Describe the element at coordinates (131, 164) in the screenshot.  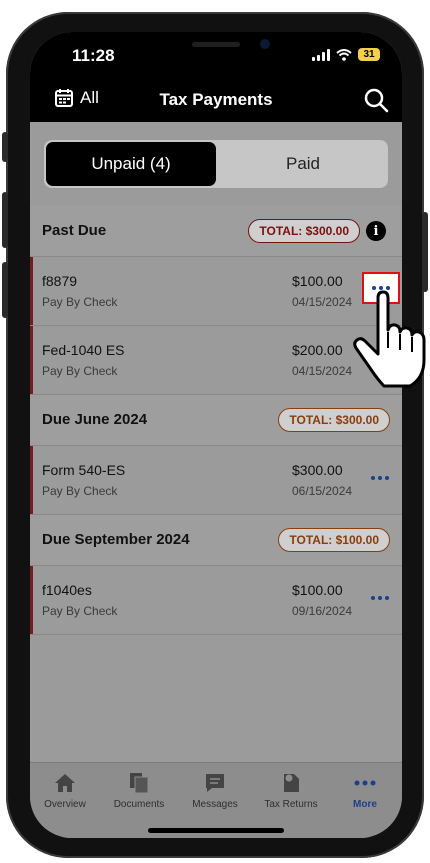
I see `tab-unpaid: Unpaid (4)` at that location.